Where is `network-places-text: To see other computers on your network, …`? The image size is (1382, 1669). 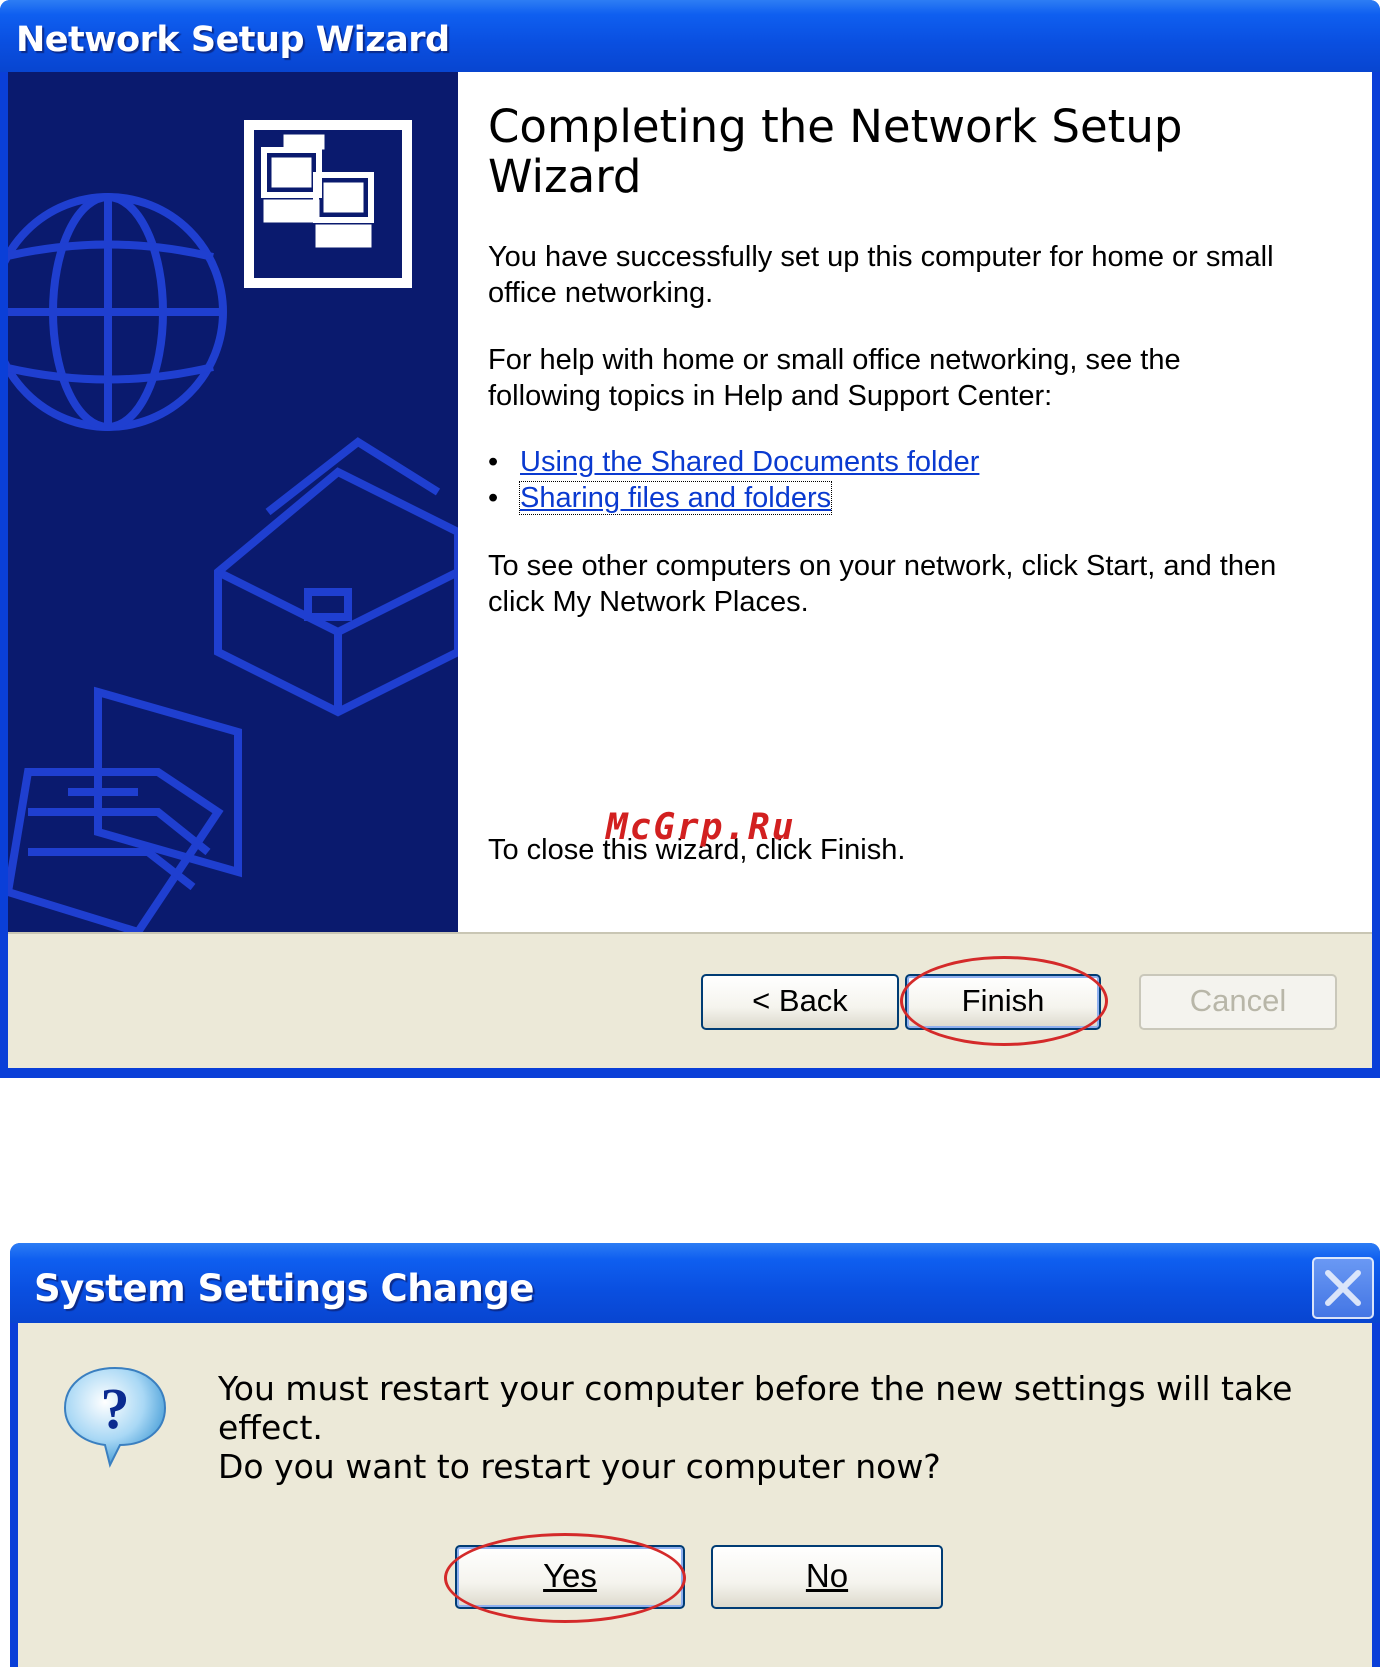 network-places-text: To see other computers on your network, … is located at coordinates (882, 584).